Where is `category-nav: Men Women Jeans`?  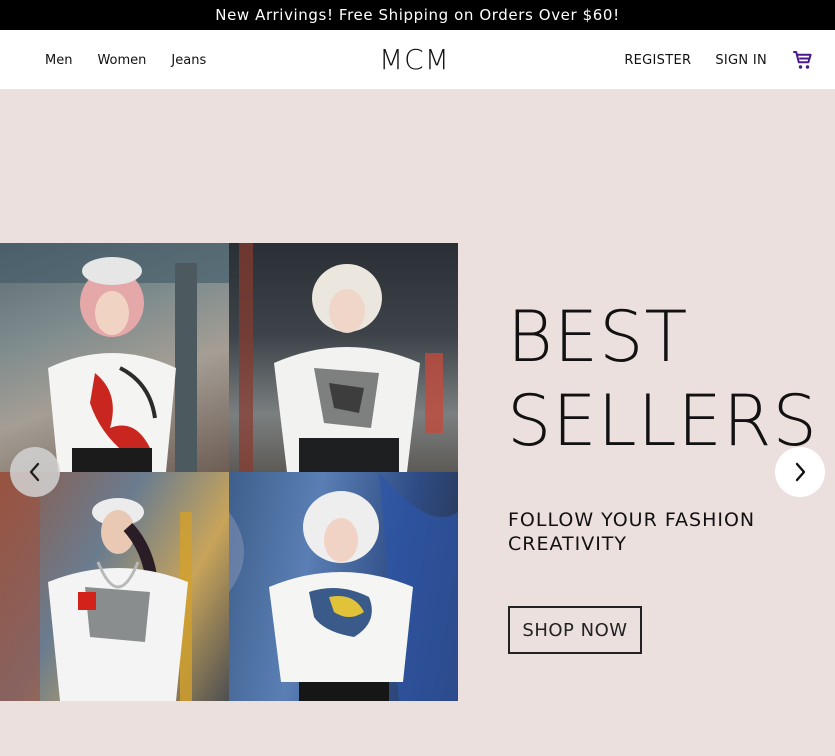 category-nav: Men Women Jeans is located at coordinates (125, 60).